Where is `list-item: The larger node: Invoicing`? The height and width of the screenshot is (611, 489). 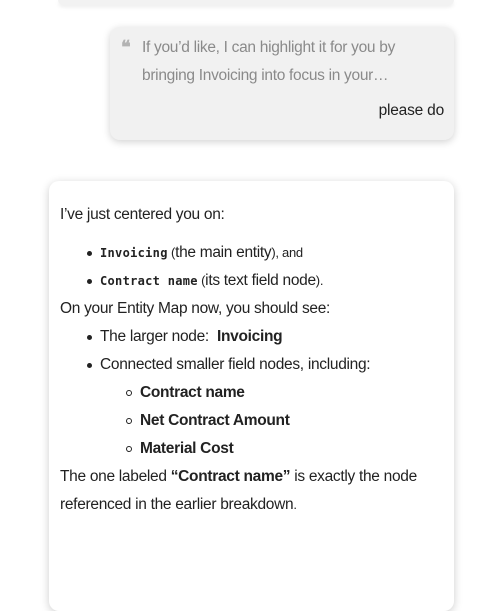 list-item: The larger node: Invoicing is located at coordinates (266, 337).